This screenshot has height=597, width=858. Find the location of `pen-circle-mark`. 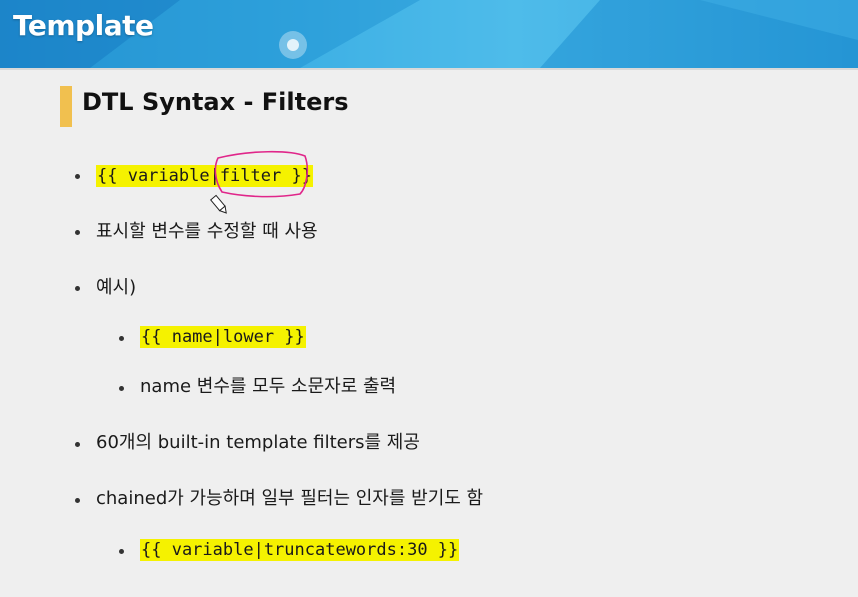

pen-circle-mark is located at coordinates (261, 174).